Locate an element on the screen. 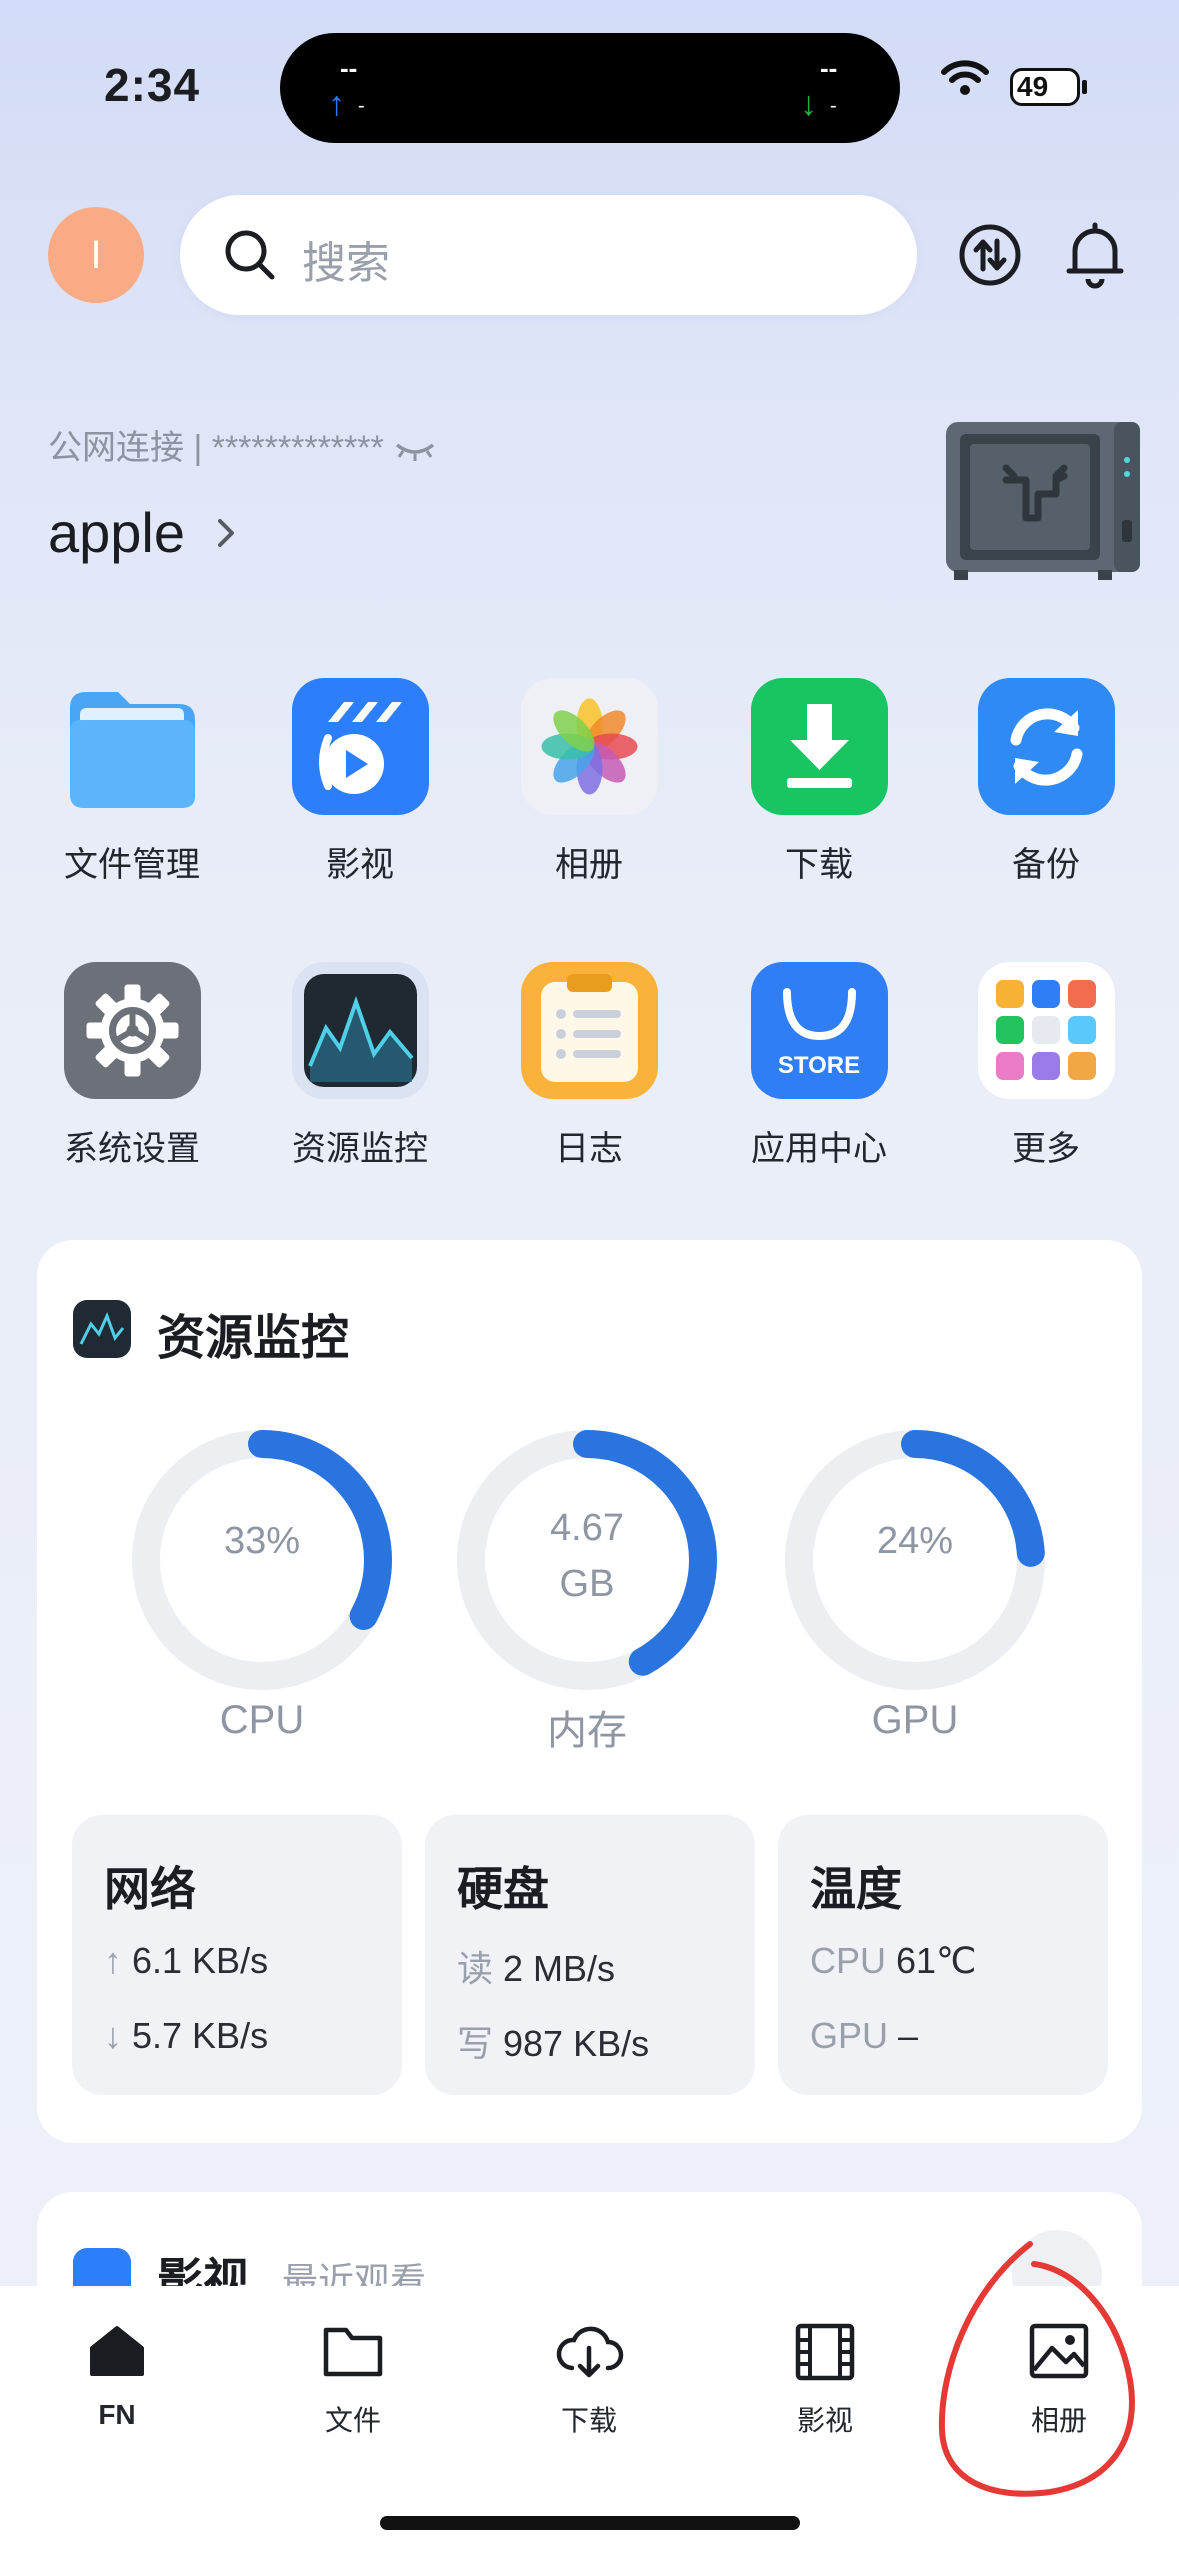 The width and height of the screenshot is (1179, 2556). backup-icon is located at coordinates (1046, 746).